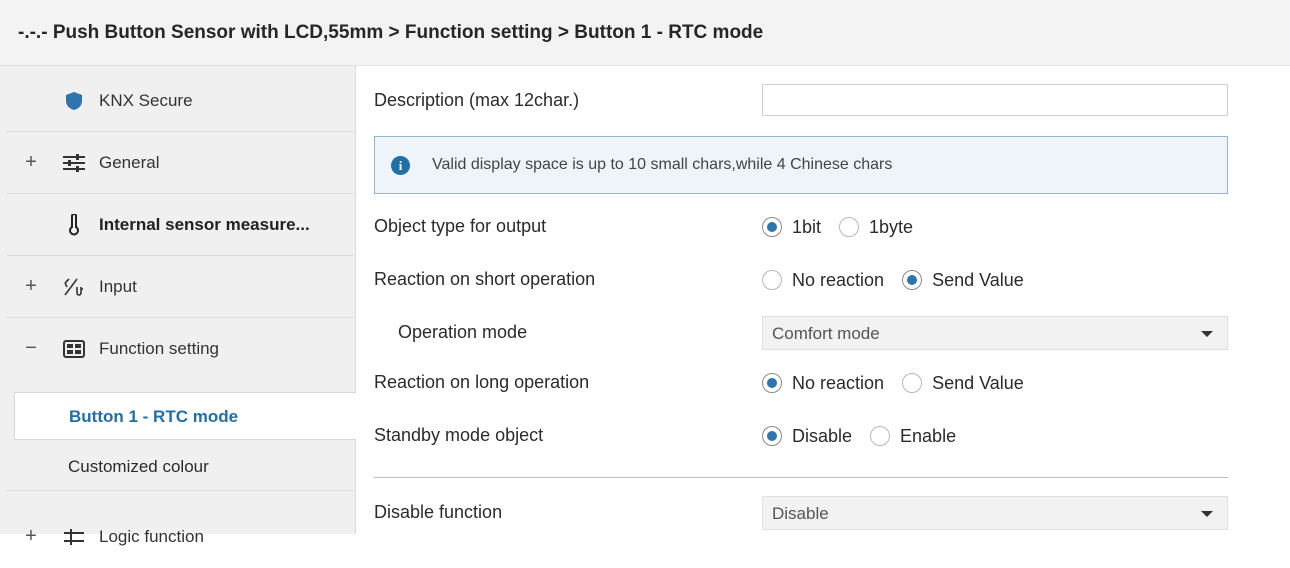 The width and height of the screenshot is (1290, 568). Describe the element at coordinates (801, 477) in the screenshot. I see `divider` at that location.